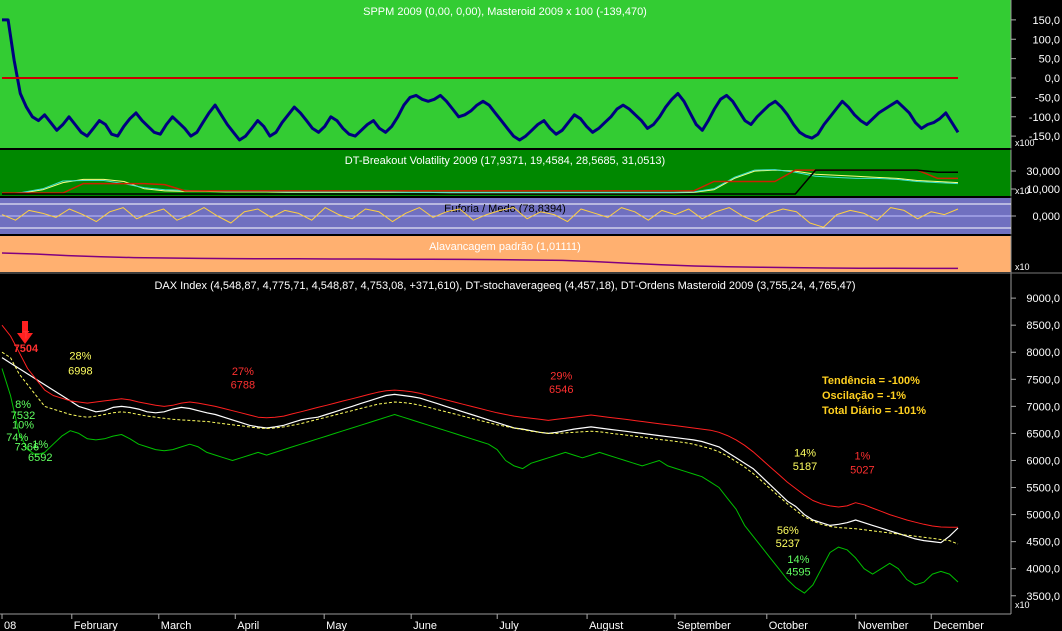 This screenshot has height=631, width=1062. Describe the element at coordinates (1046, 217) in the screenshot. I see `euforia-y-tick-label: 0,000` at that location.